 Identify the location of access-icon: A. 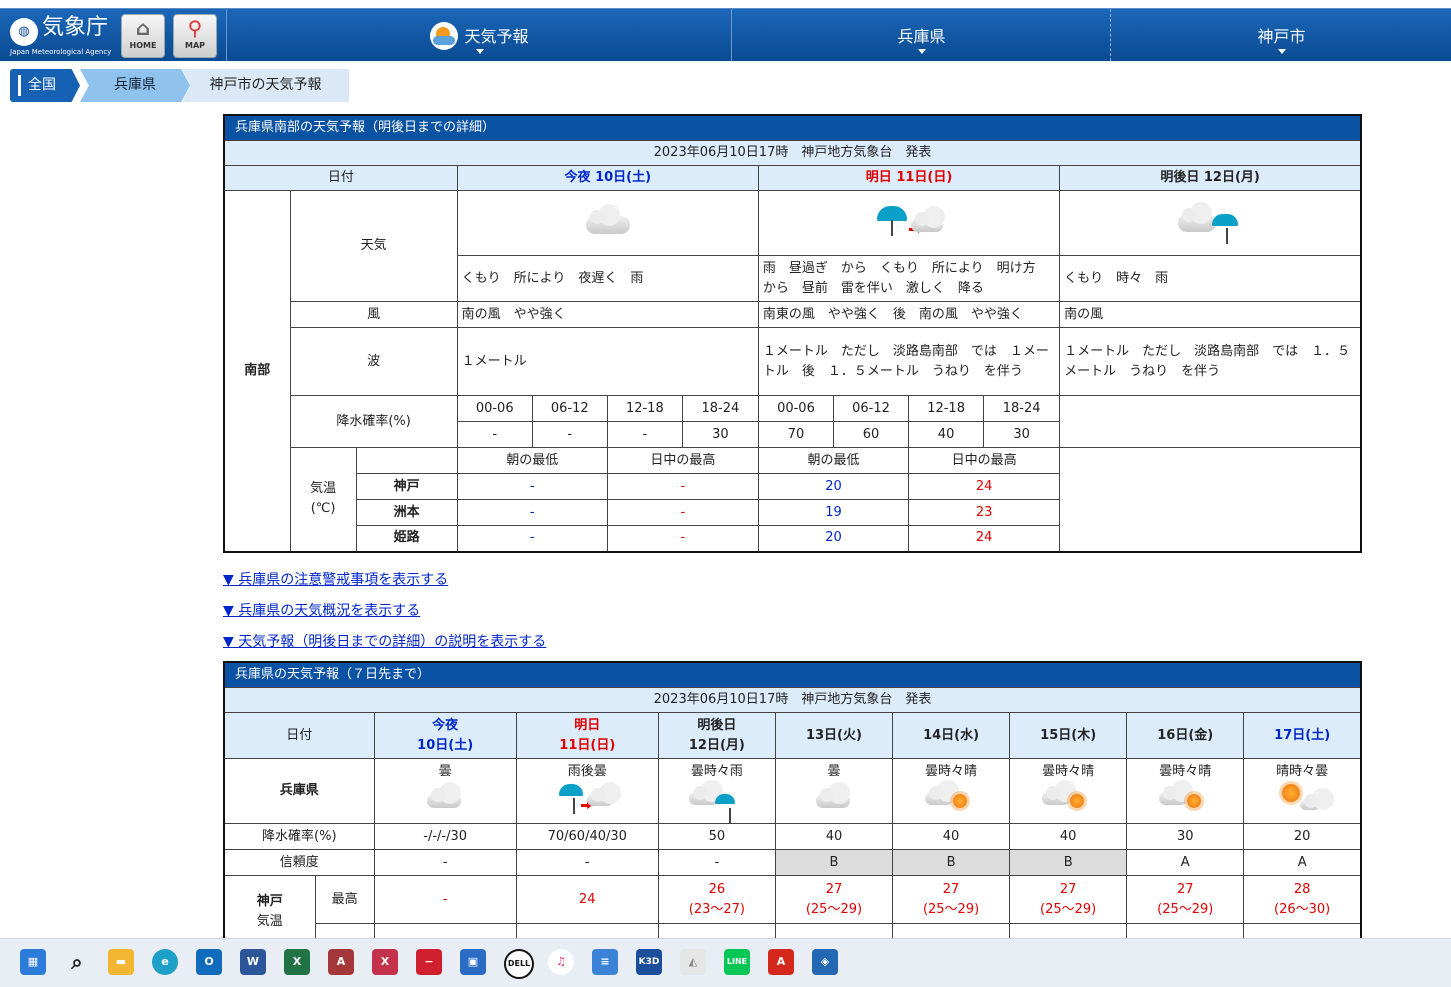
(341, 962).